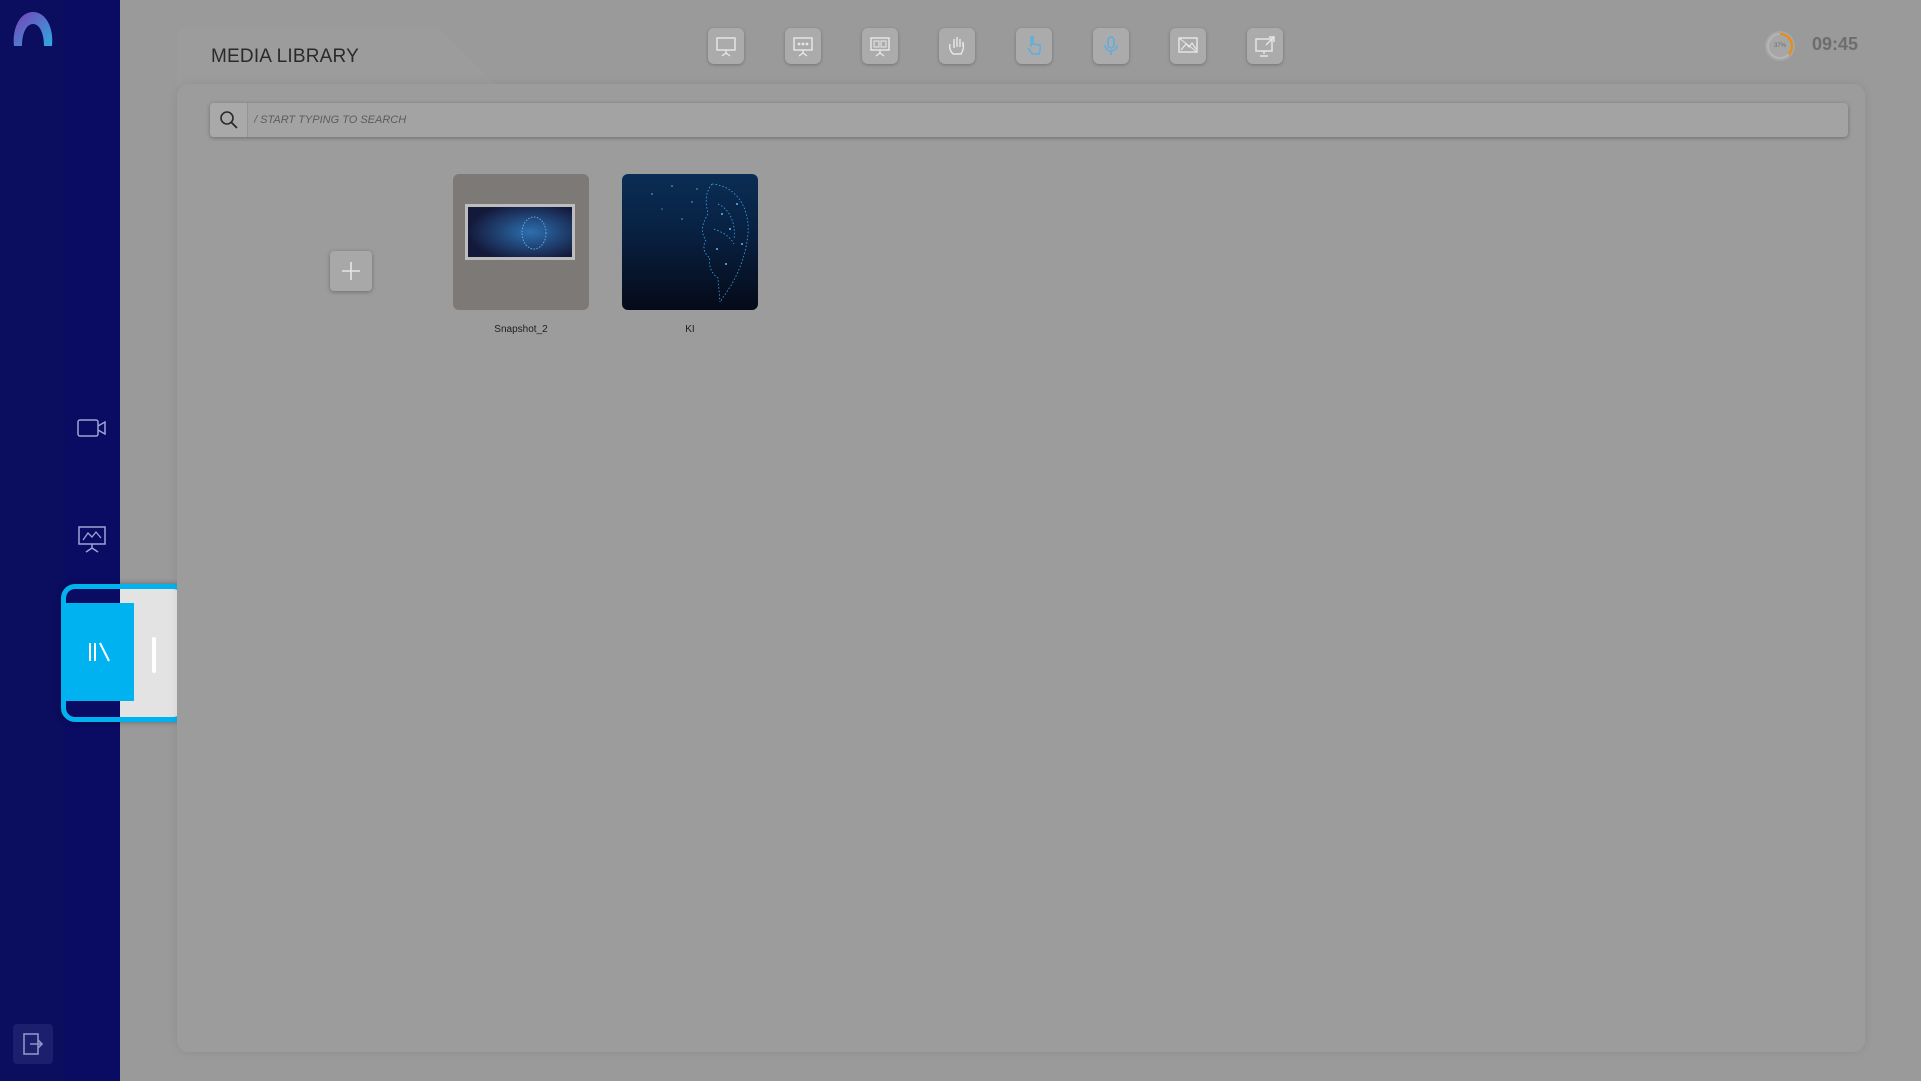  Describe the element at coordinates (33, 29) in the screenshot. I see `app-logo` at that location.